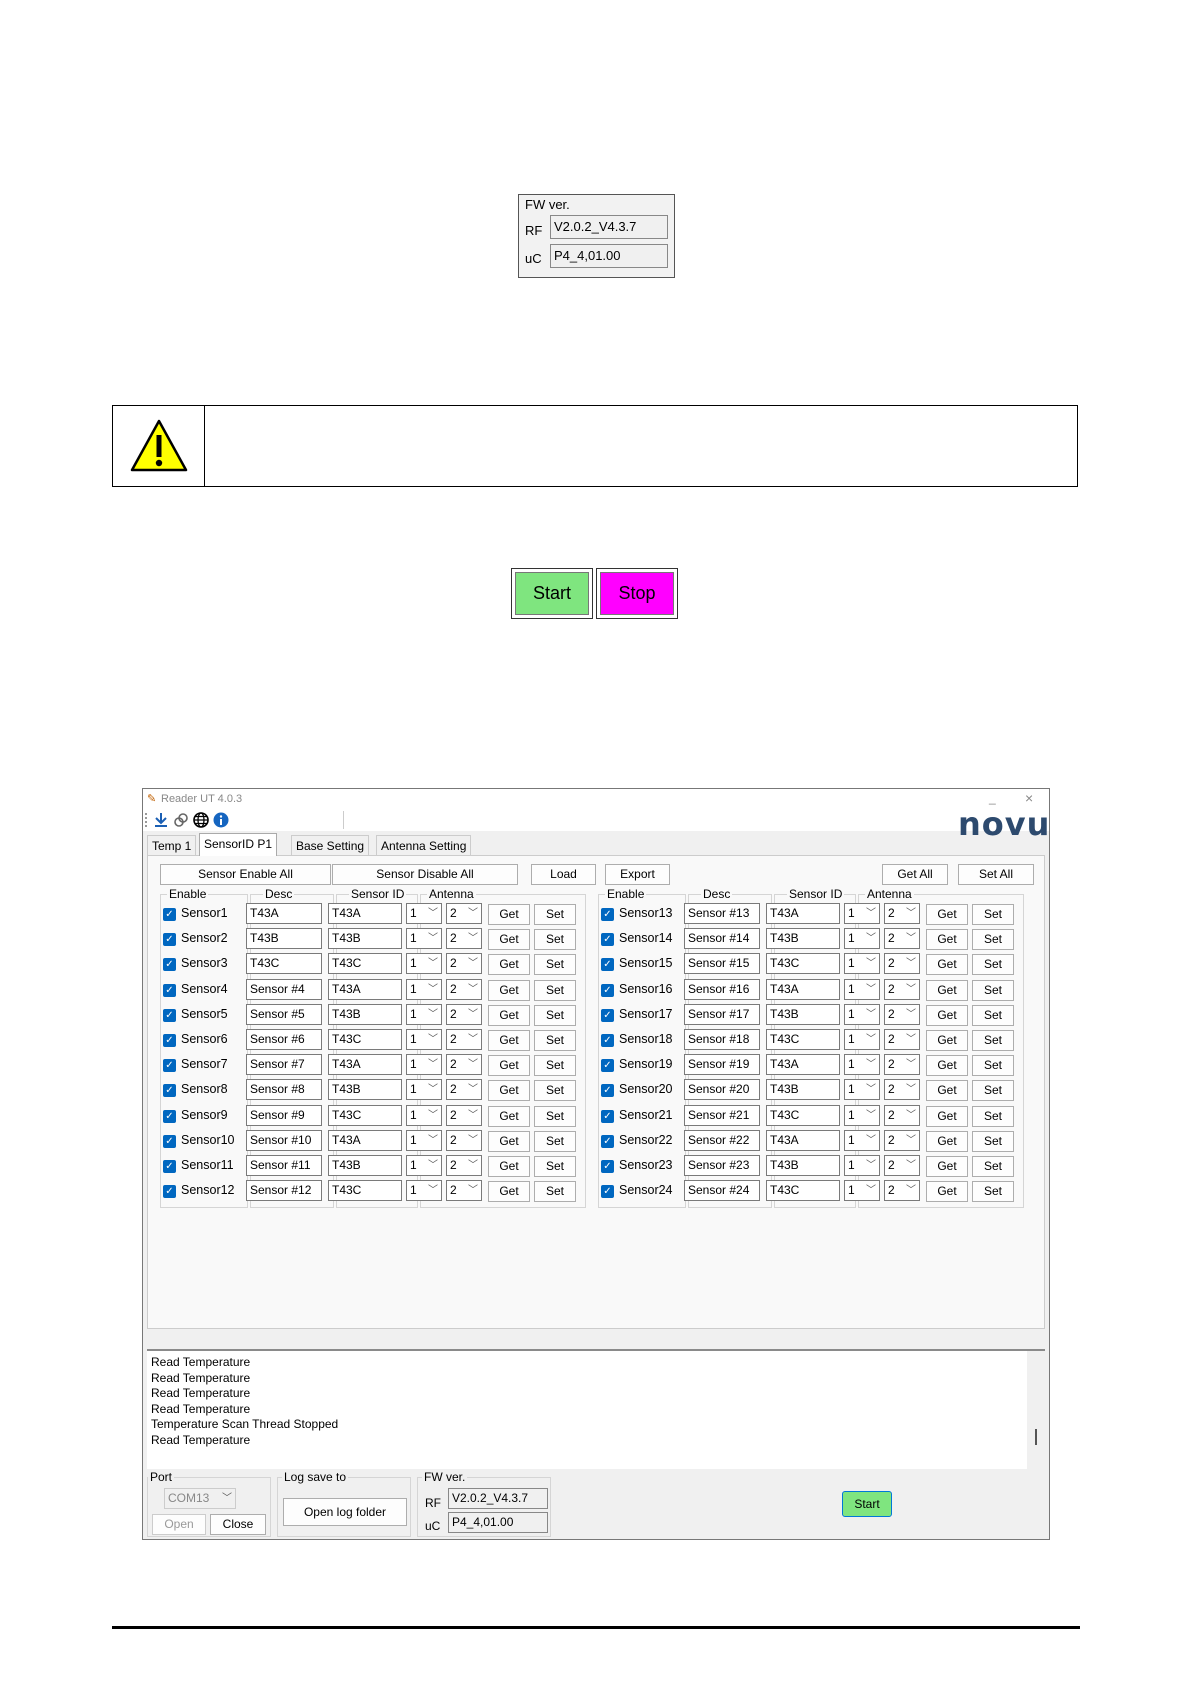 The width and height of the screenshot is (1192, 1685). What do you see at coordinates (284, 964) in the screenshot?
I see `sensor-desc-input: T43C` at bounding box center [284, 964].